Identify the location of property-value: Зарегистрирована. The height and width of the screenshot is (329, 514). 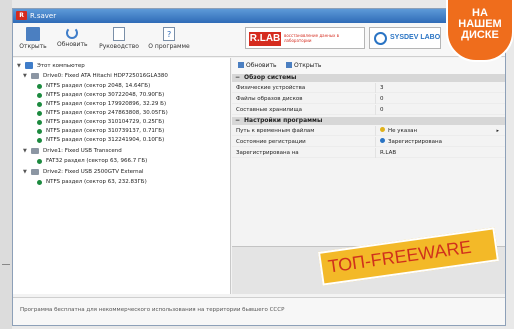
(411, 142).